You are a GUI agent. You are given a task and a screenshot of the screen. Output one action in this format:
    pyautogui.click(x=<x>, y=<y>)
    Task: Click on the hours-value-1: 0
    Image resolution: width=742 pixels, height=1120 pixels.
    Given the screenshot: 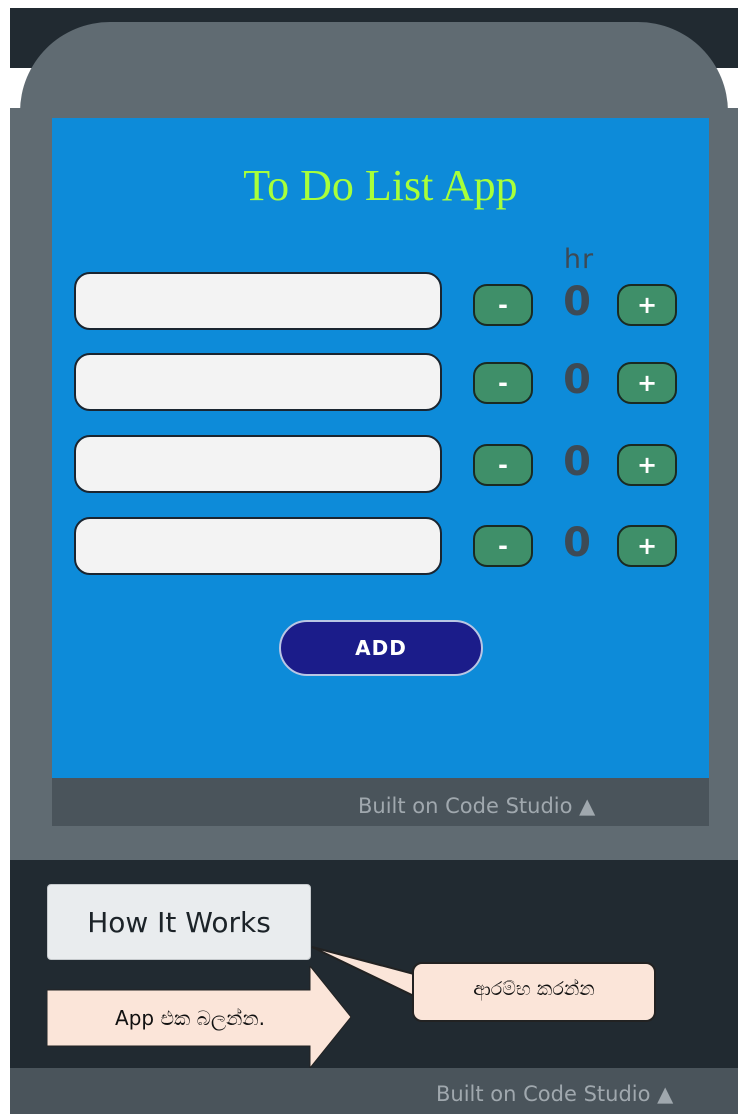 What is the action you would take?
    pyautogui.click(x=577, y=302)
    